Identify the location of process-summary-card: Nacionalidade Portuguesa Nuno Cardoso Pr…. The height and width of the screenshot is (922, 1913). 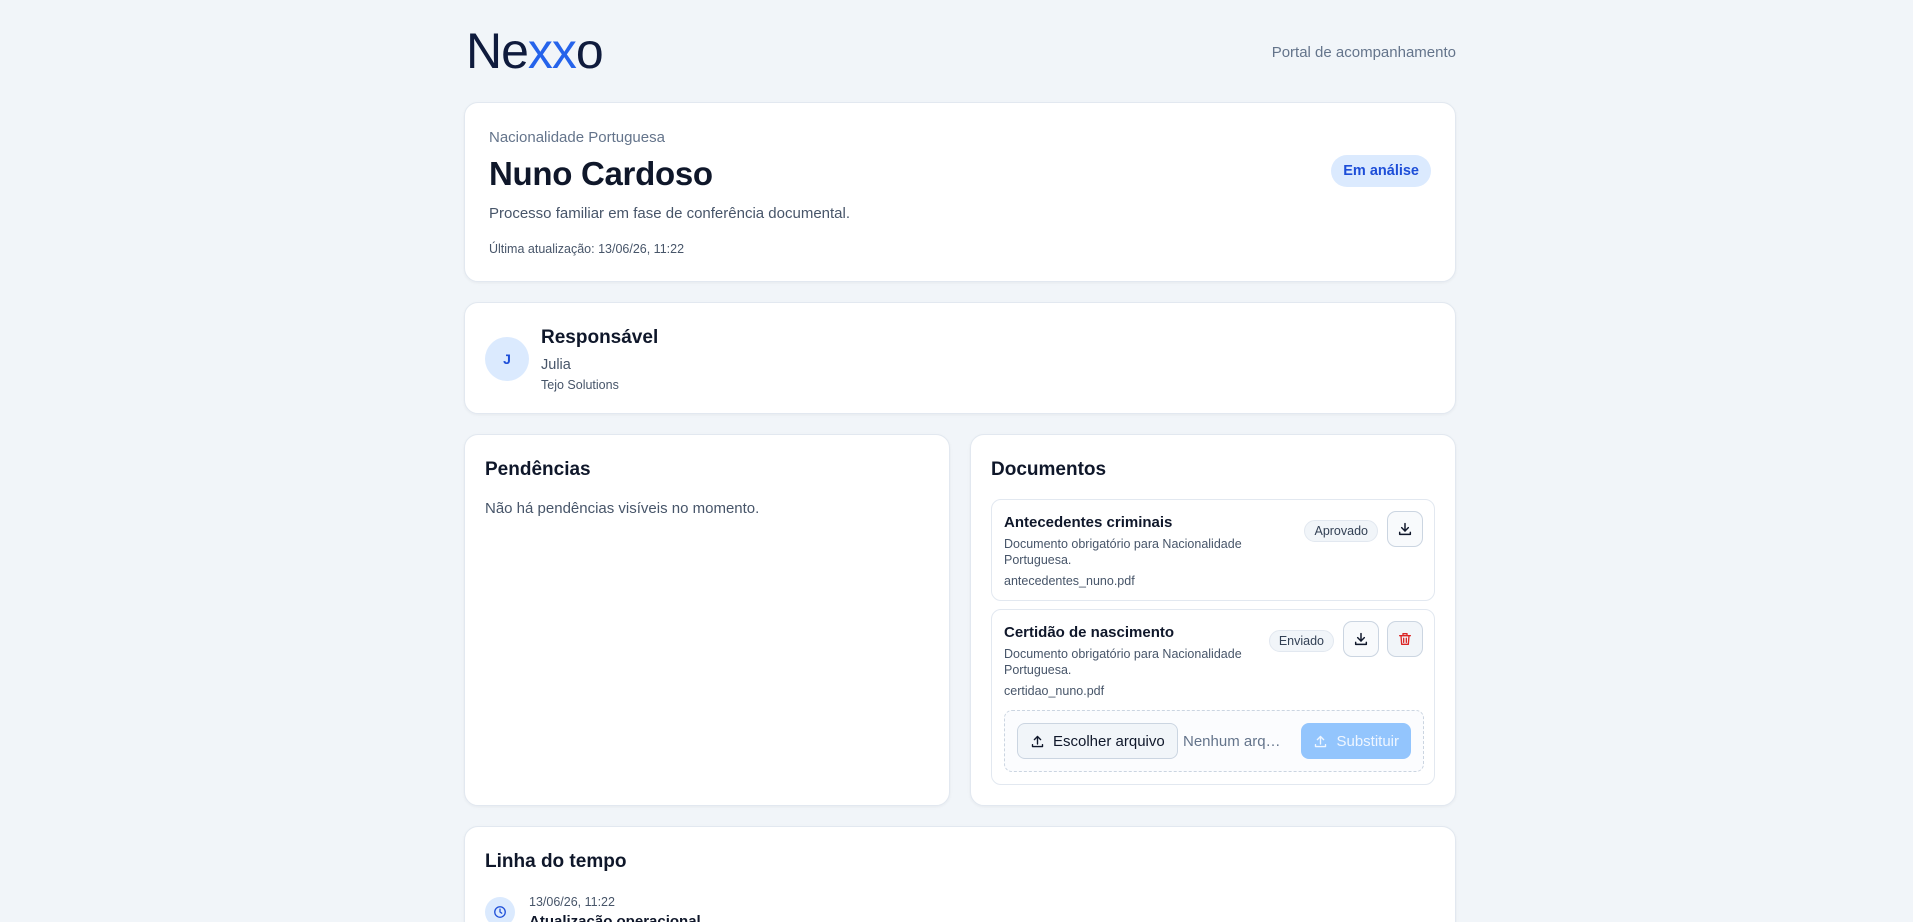
(960, 192).